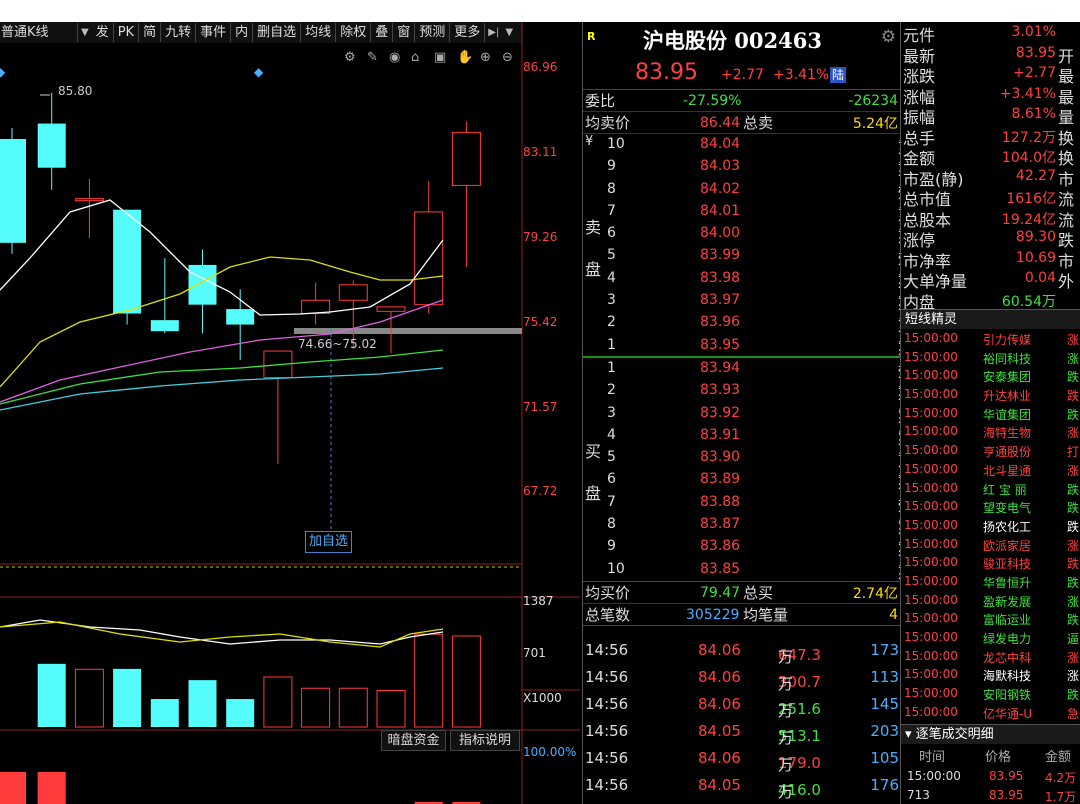 The height and width of the screenshot is (804, 1080). I want to click on sprite-row: 15:00:00 裕同科技 涨, so click(990, 357).